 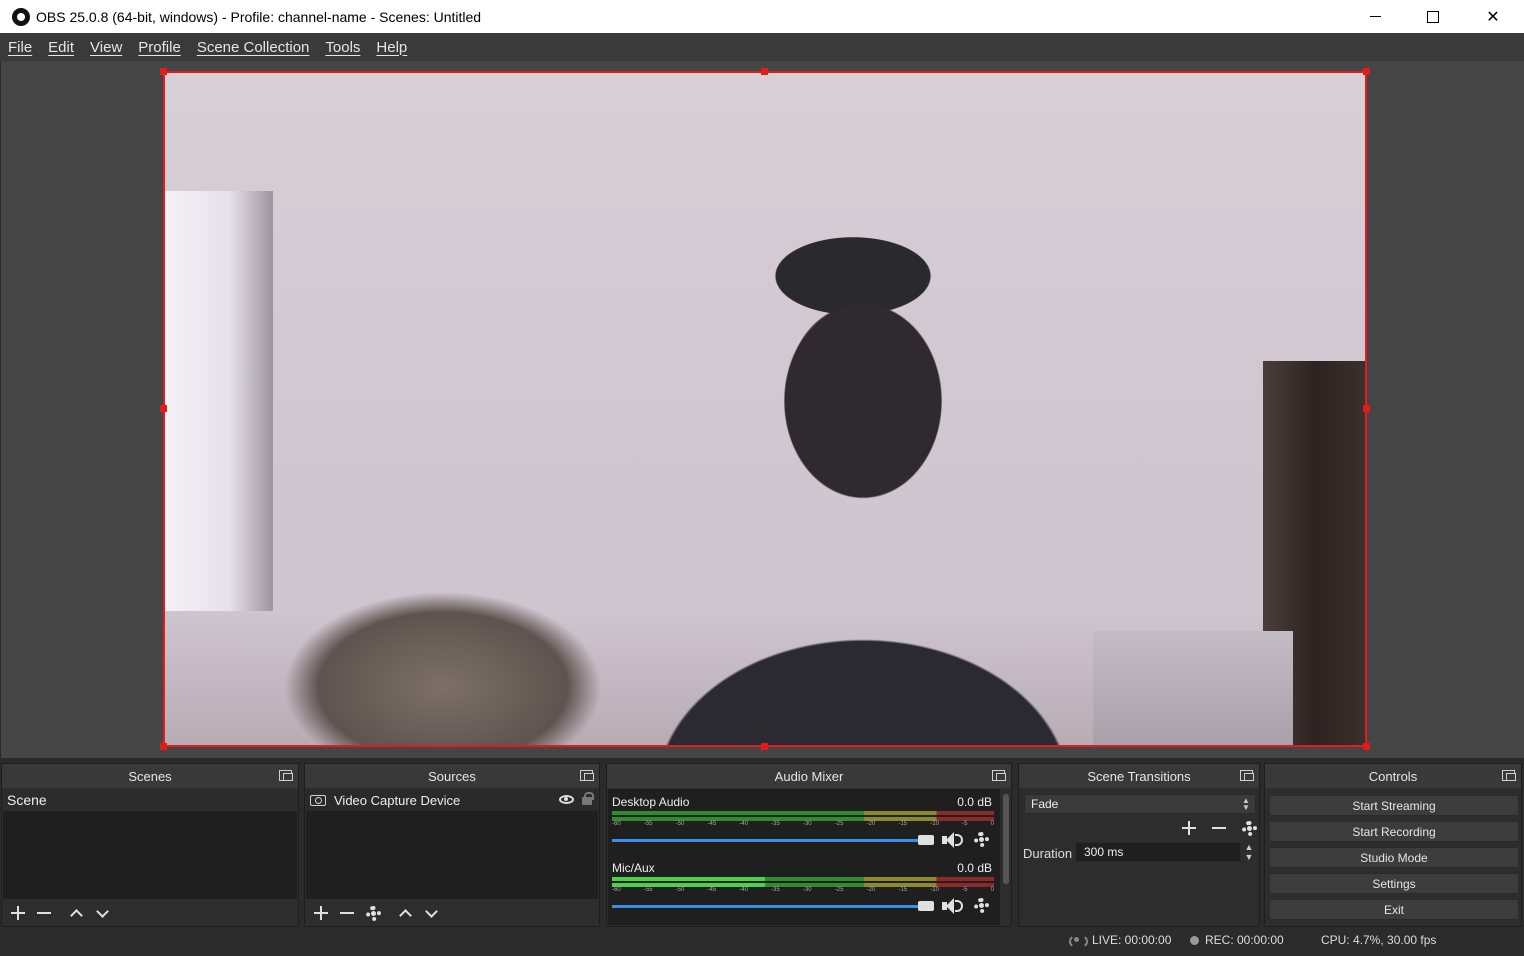 I want to click on remove-transition-button, so click(x=1219, y=828).